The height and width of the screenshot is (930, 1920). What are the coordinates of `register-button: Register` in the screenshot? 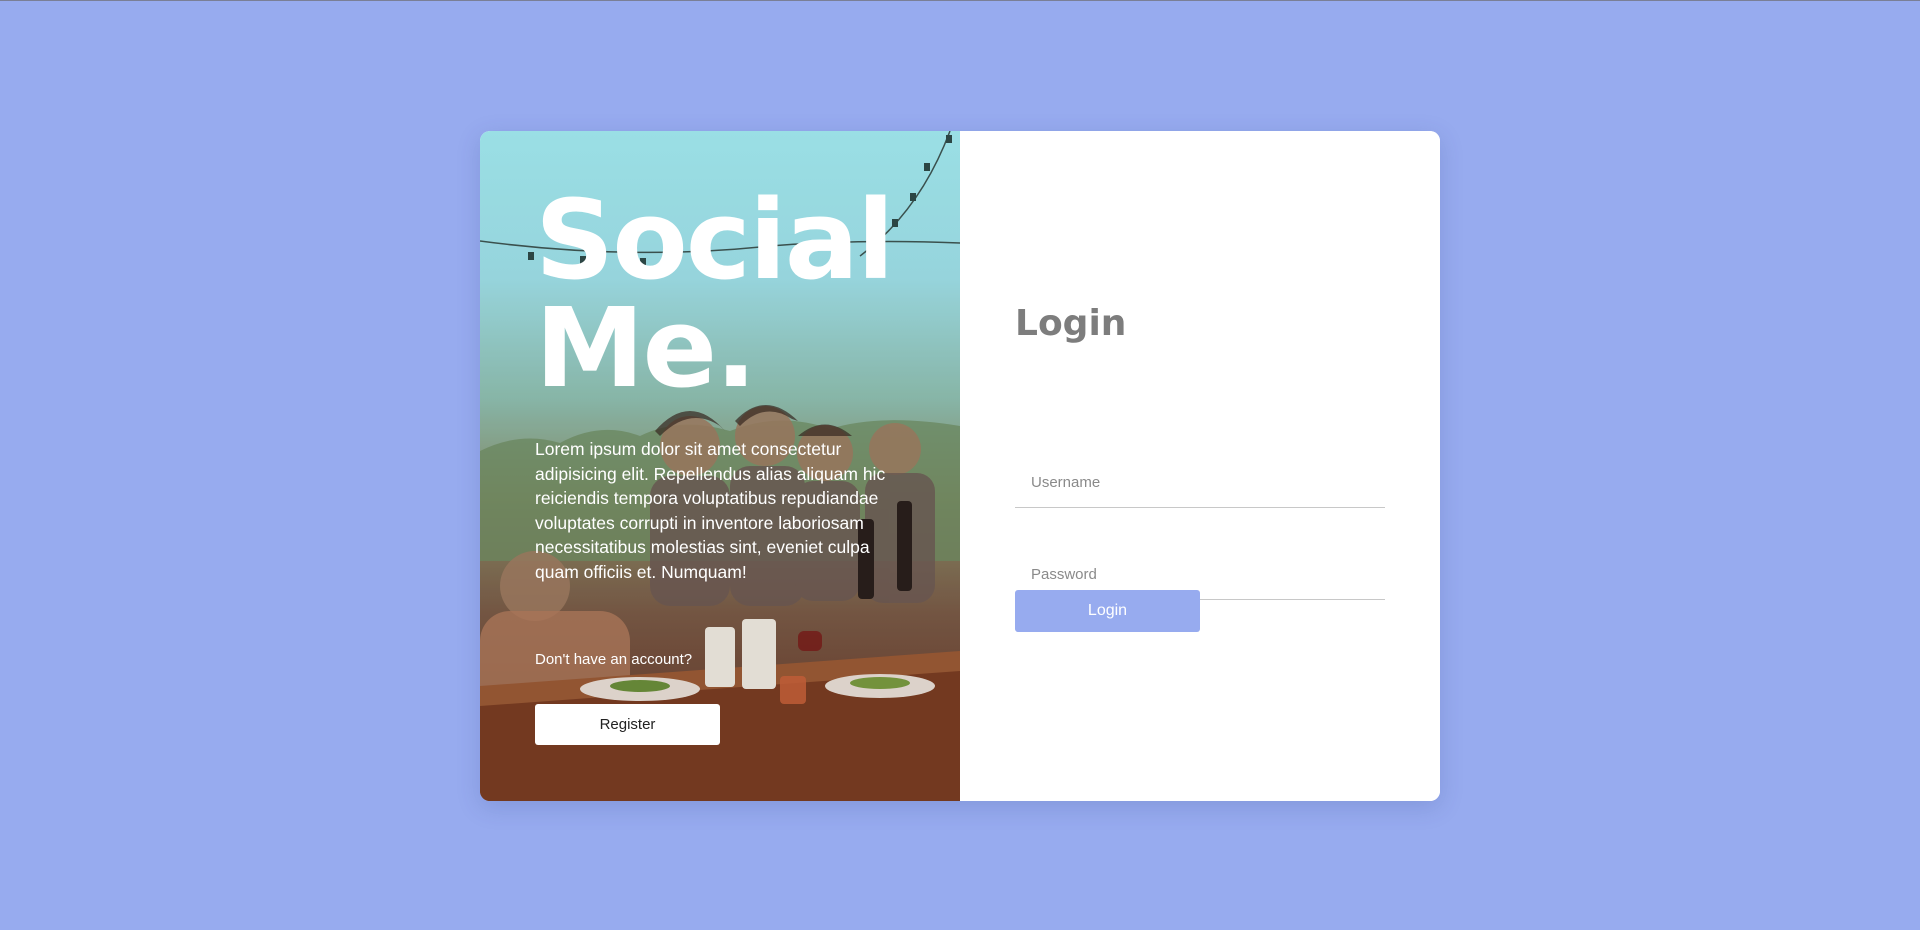 It's located at (627, 724).